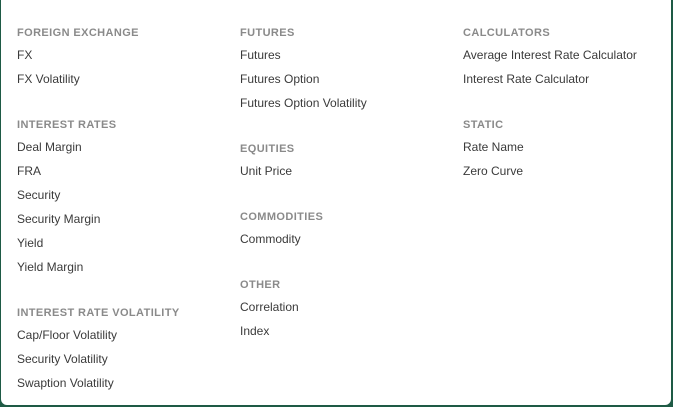 The width and height of the screenshot is (673, 407). I want to click on section-static: STATIC Rate Name Zero Curve, so click(550, 150).